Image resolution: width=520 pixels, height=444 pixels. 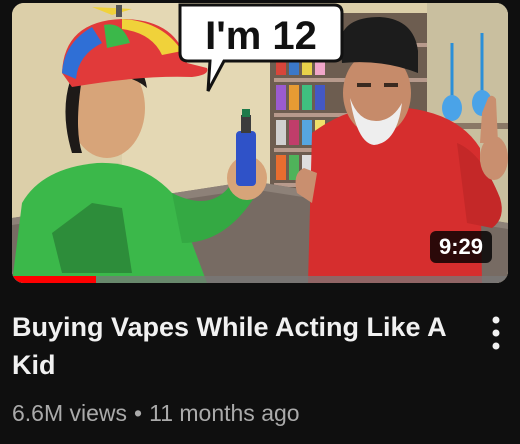 I want to click on watch-progress-fill, so click(x=54, y=279).